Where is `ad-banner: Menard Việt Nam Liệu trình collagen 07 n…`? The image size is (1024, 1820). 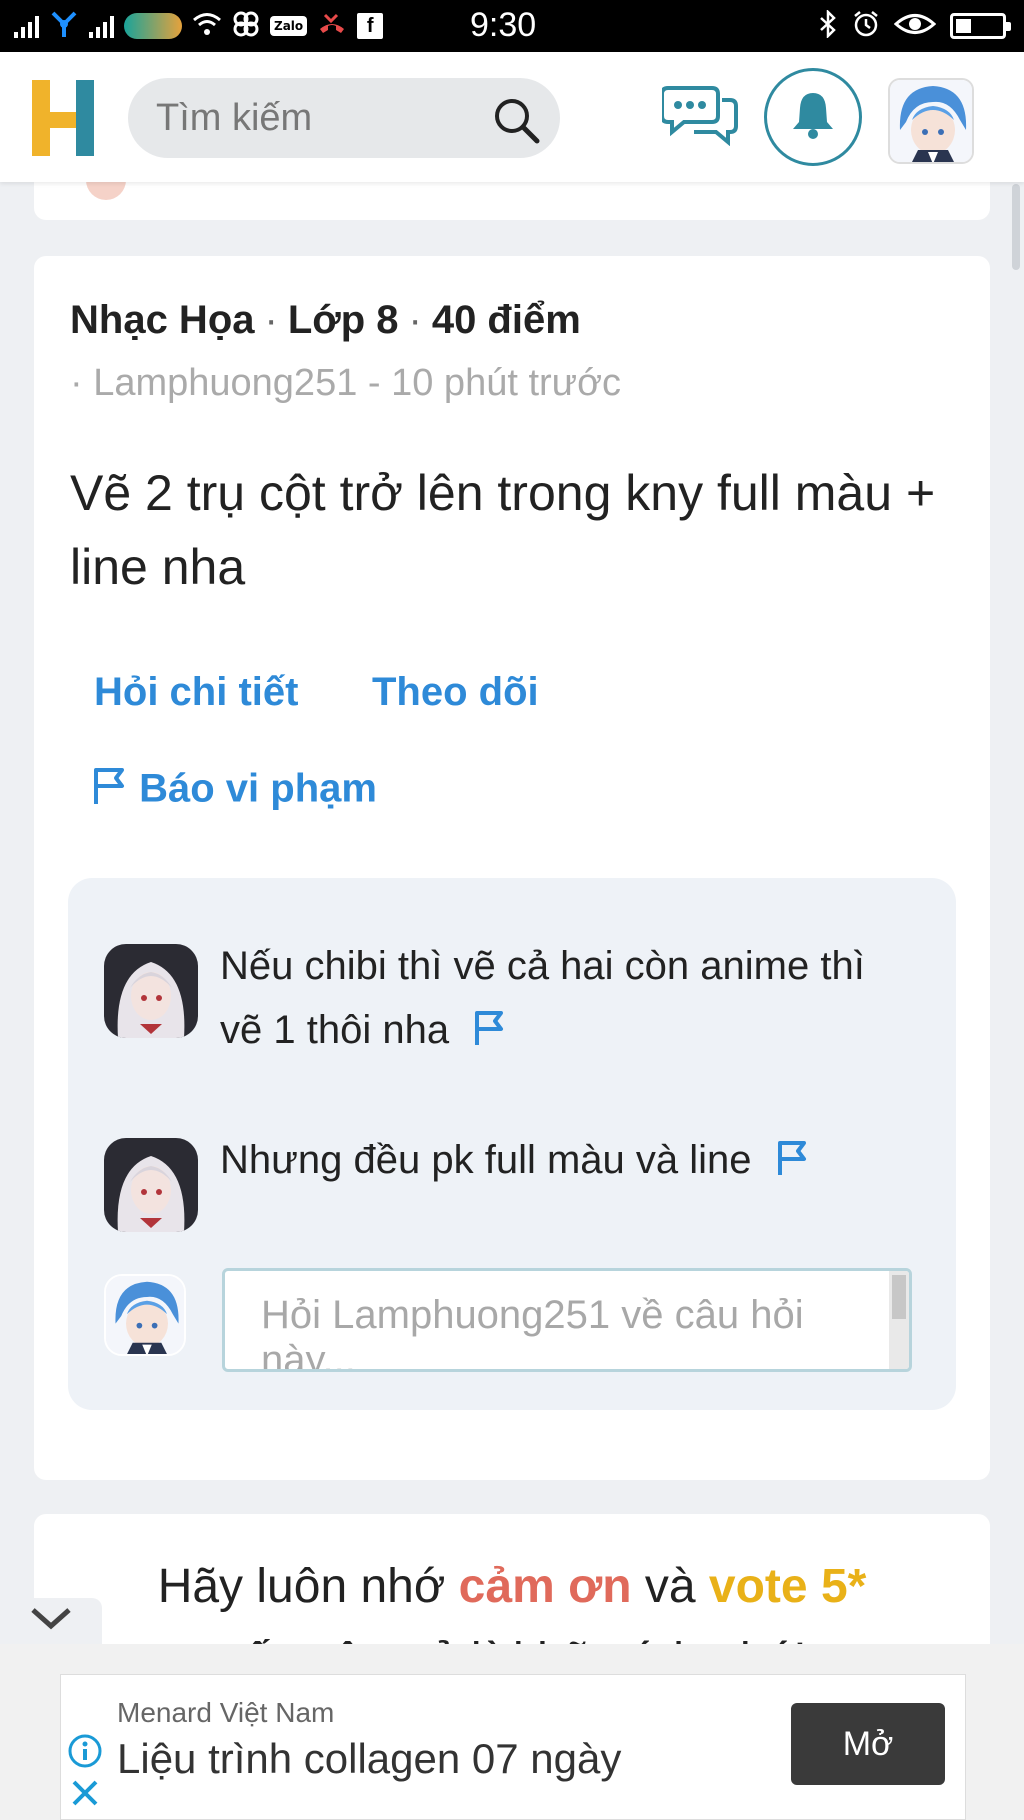 ad-banner: Menard Việt Nam Liệu trình collagen 07 n… is located at coordinates (513, 1747).